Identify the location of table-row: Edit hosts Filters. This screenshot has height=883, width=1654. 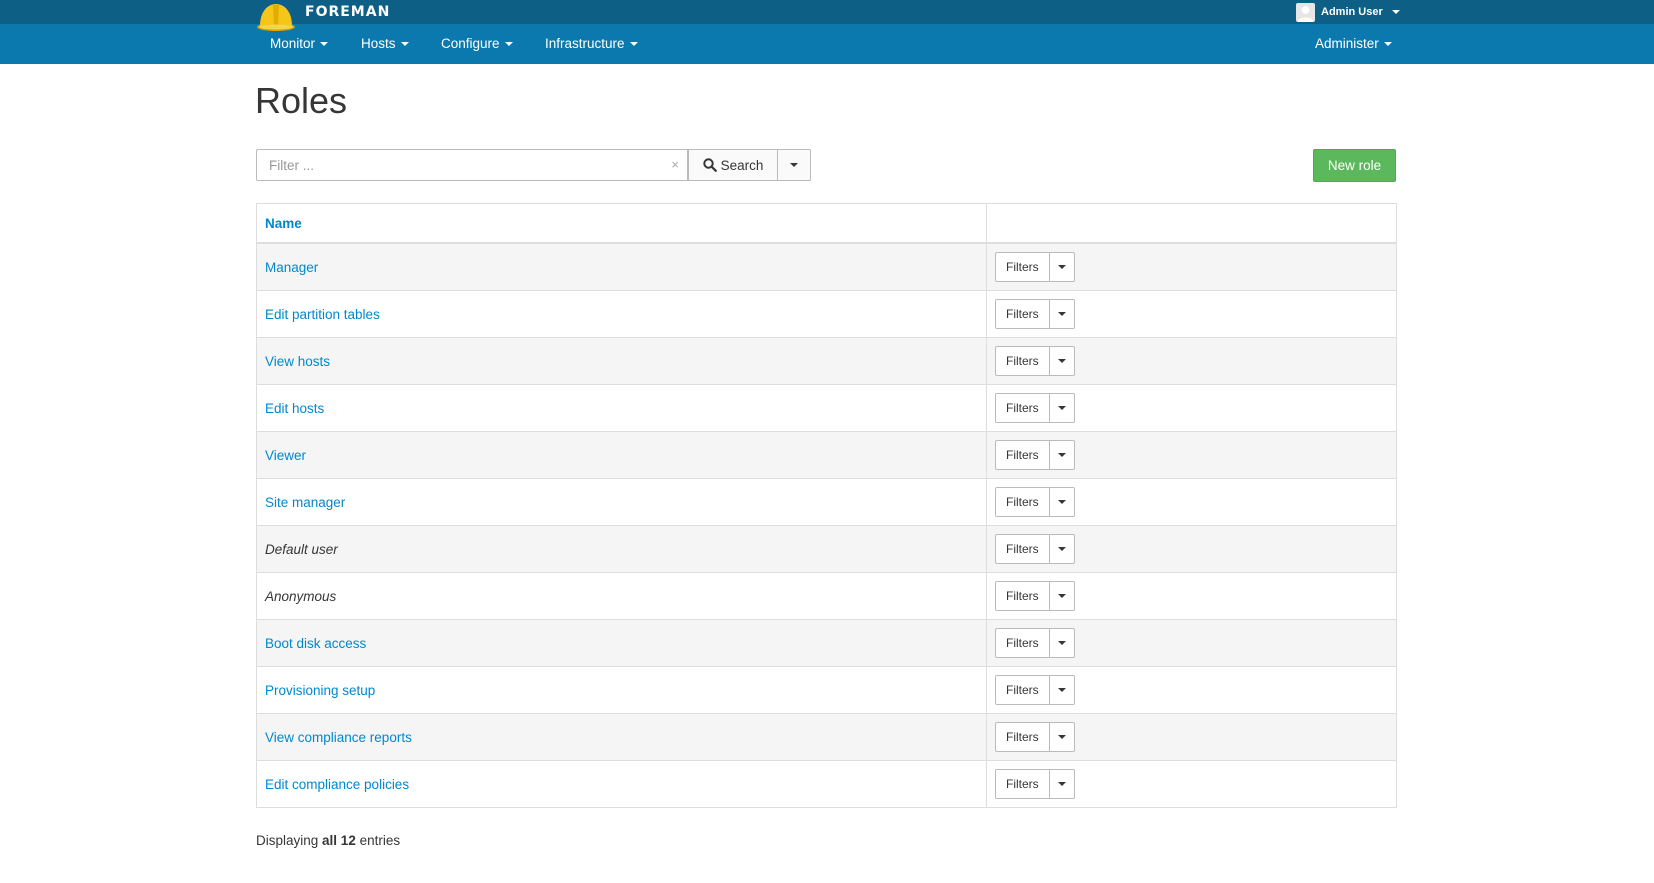
(826, 408).